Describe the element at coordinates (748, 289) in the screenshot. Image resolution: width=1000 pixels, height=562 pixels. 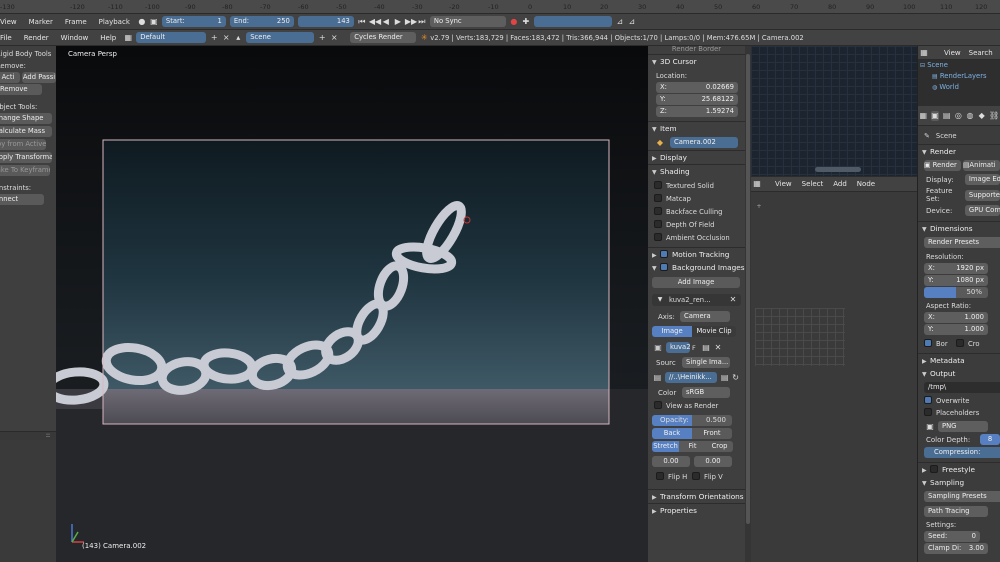
I see `scrollbar-thumb` at that location.